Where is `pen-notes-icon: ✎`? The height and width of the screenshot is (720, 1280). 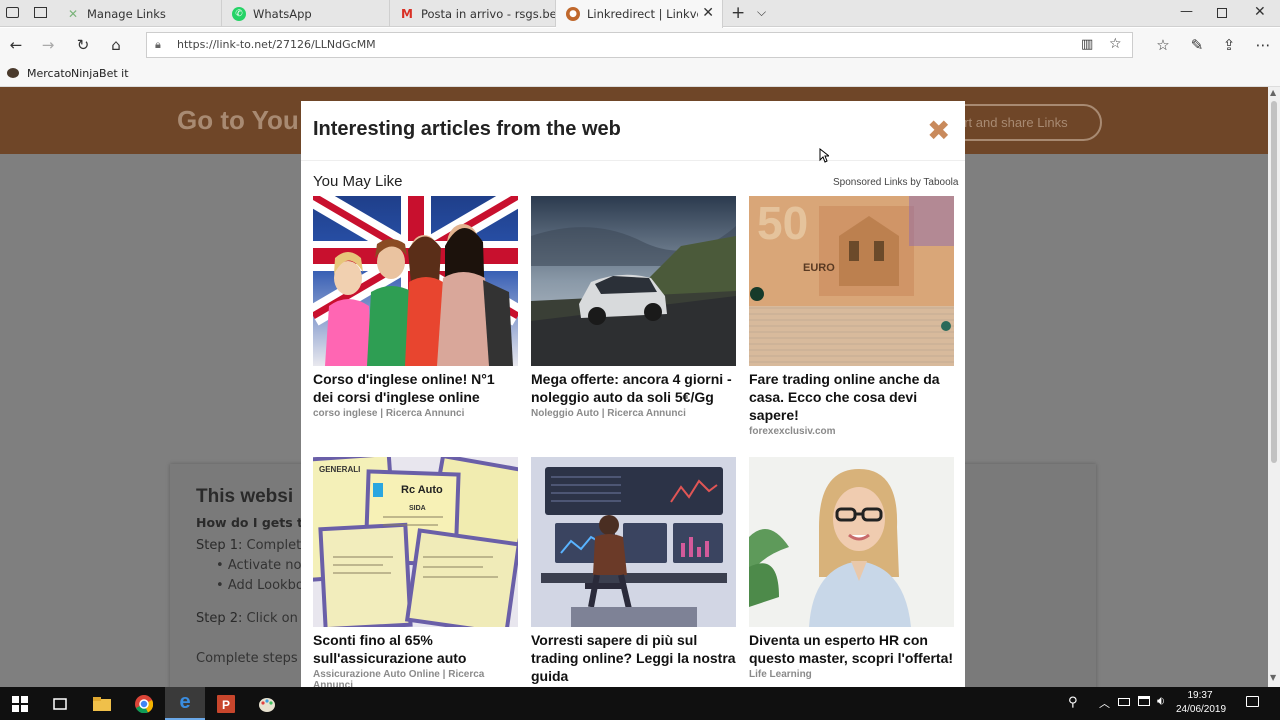 pen-notes-icon: ✎ is located at coordinates (1197, 45).